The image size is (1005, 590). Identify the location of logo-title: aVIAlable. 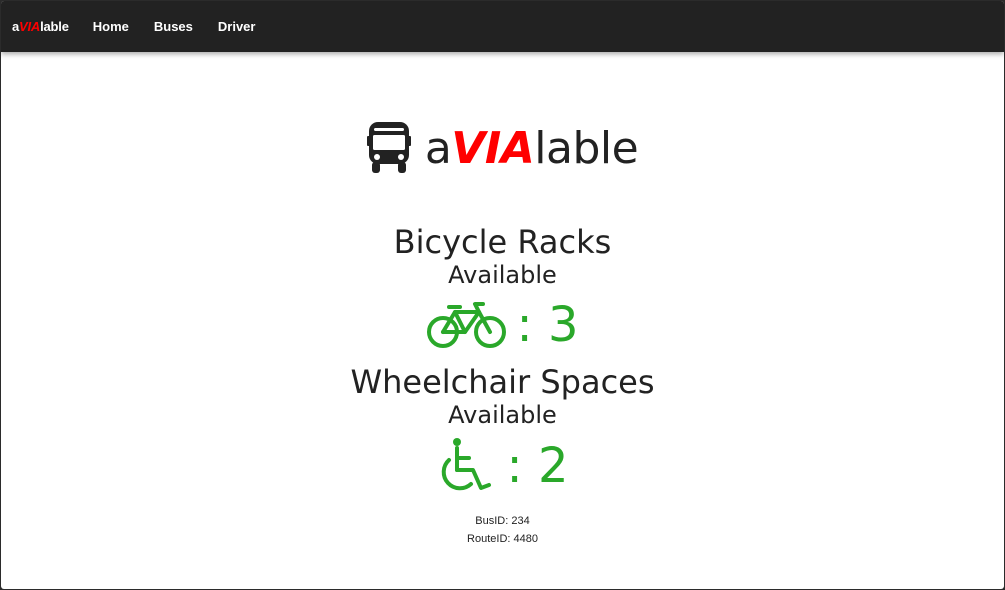
(531, 148).